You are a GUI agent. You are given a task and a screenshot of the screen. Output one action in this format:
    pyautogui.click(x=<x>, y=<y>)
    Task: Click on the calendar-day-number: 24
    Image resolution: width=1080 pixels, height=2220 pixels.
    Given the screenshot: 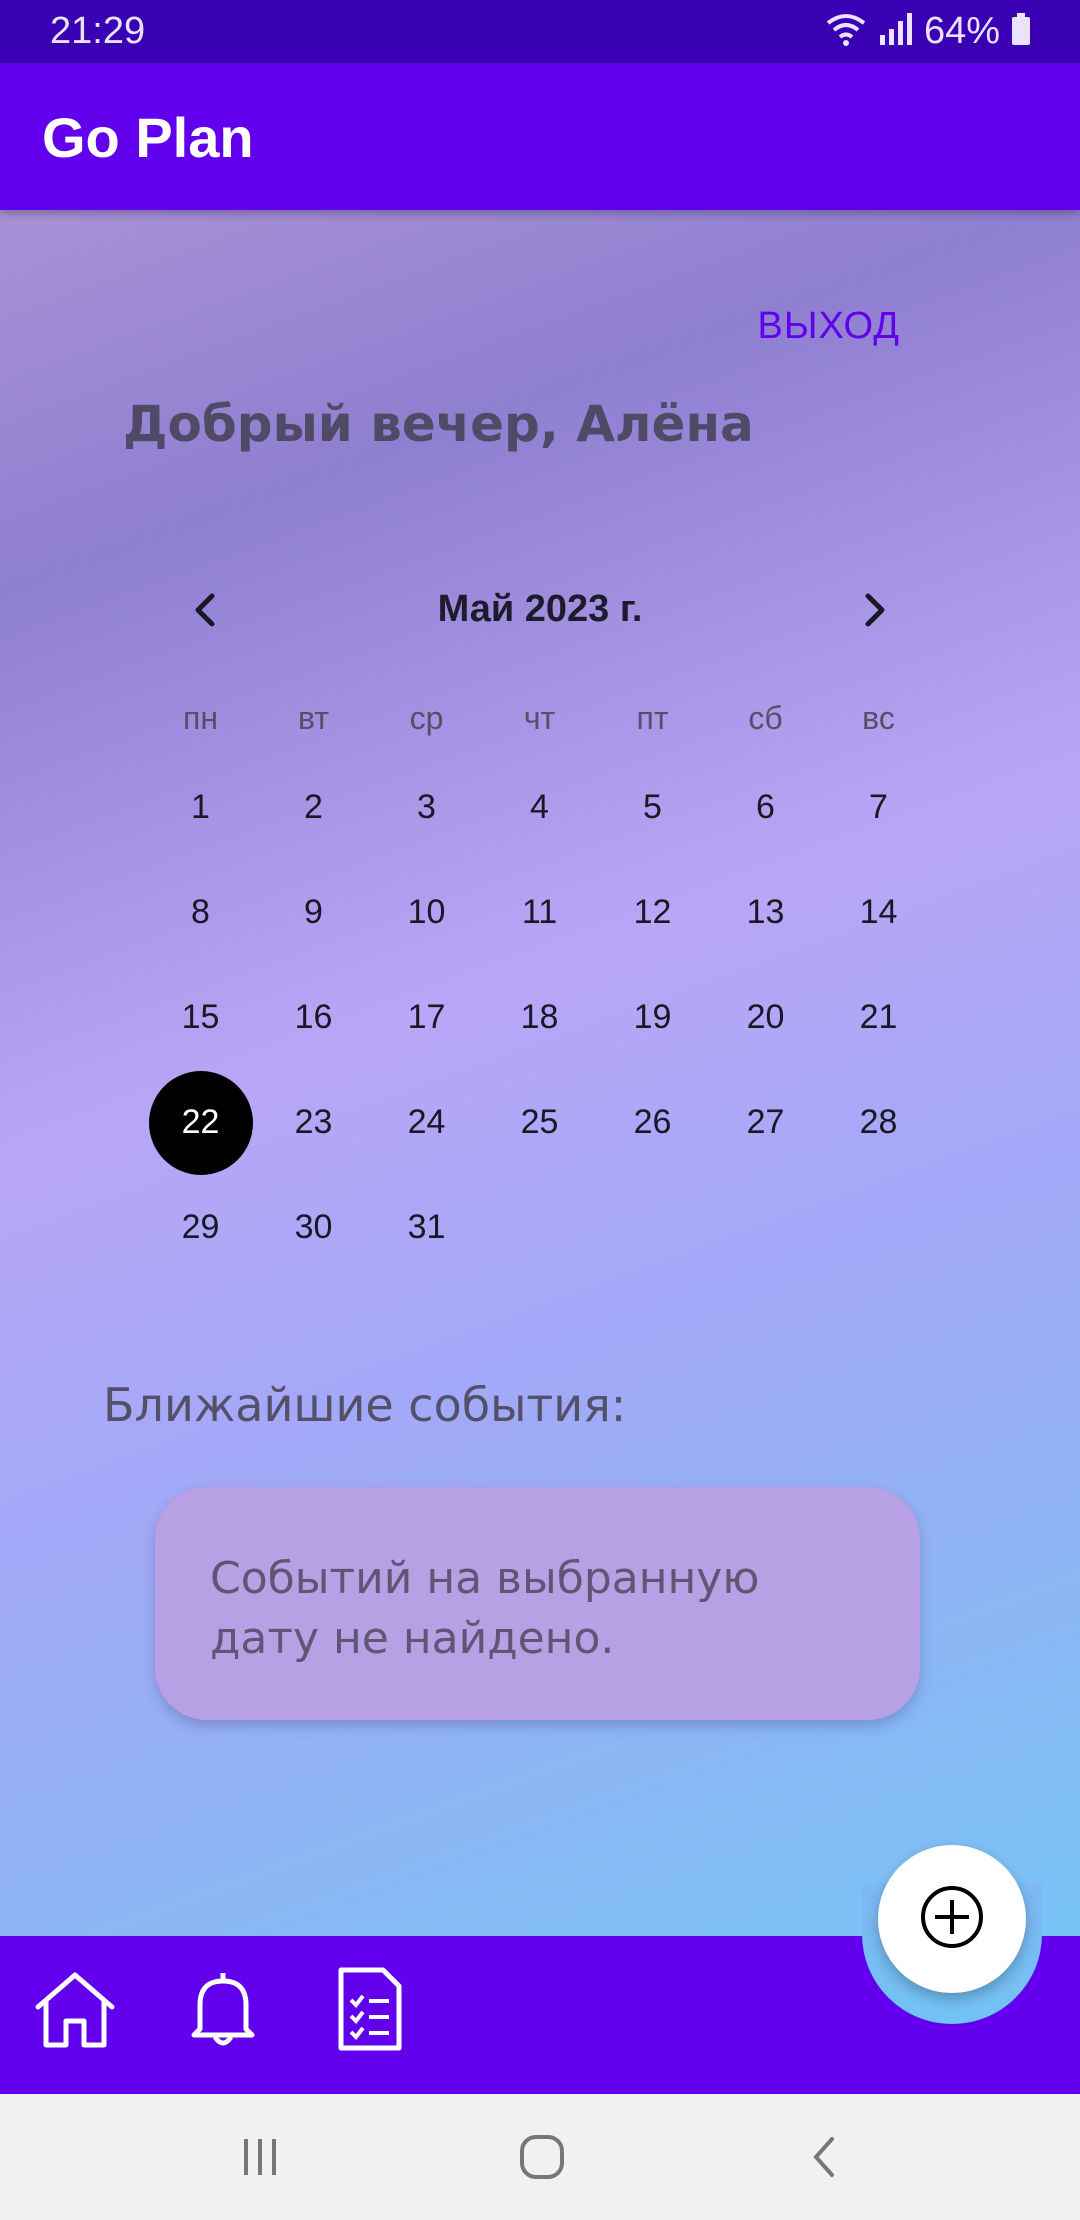 What is the action you would take?
    pyautogui.click(x=426, y=1122)
    